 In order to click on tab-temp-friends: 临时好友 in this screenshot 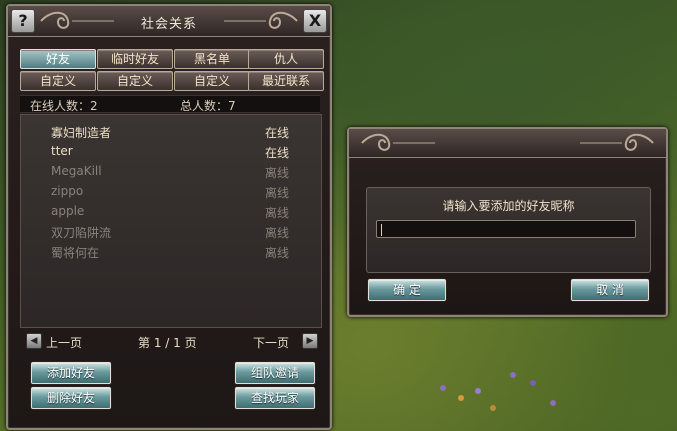, I will do `click(135, 59)`.